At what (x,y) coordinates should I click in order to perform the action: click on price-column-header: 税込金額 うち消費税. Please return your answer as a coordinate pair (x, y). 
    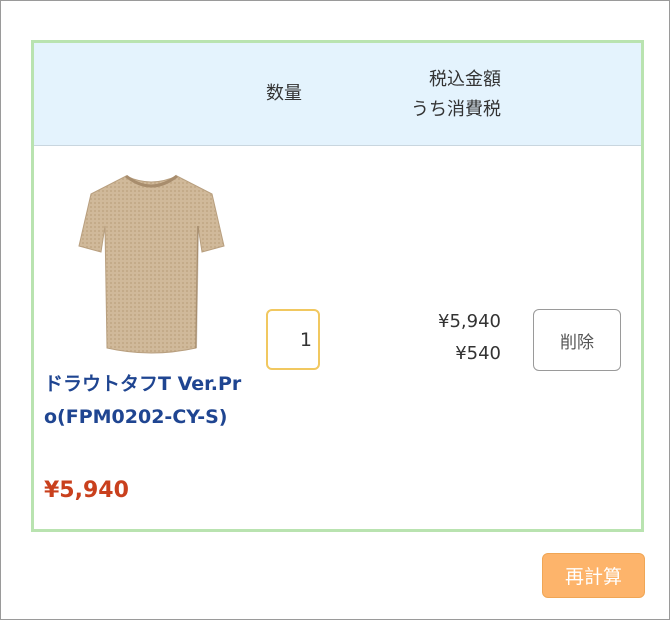
    Looking at the image, I should click on (456, 95).